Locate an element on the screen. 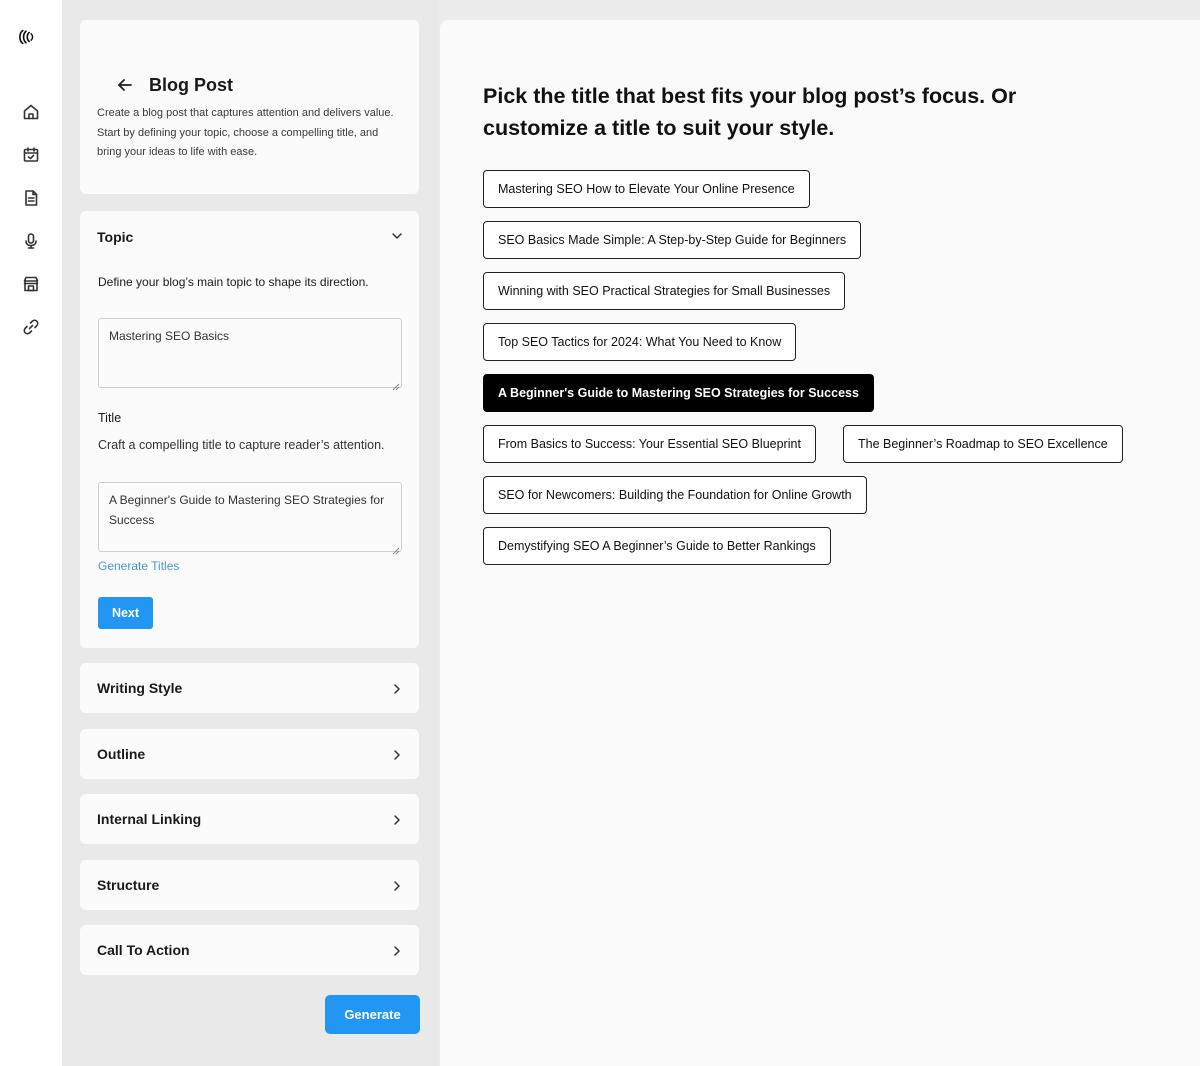  page-title: Blog Post is located at coordinates (191, 85).